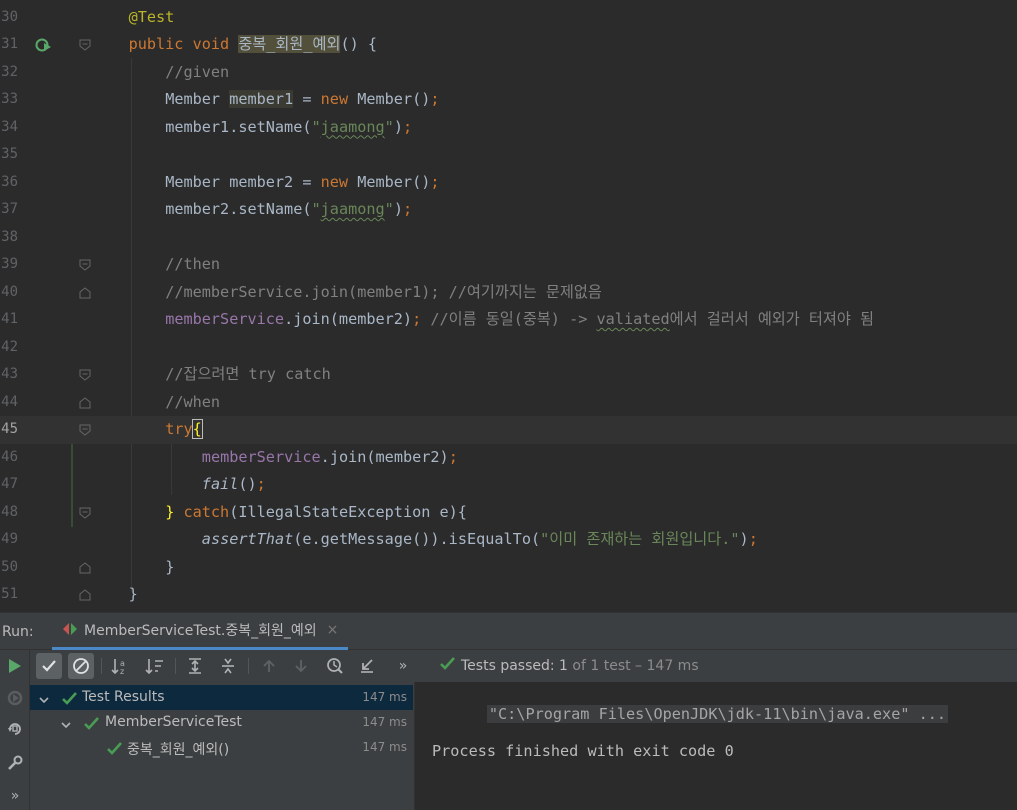  I want to click on line-number: 49, so click(9, 540).